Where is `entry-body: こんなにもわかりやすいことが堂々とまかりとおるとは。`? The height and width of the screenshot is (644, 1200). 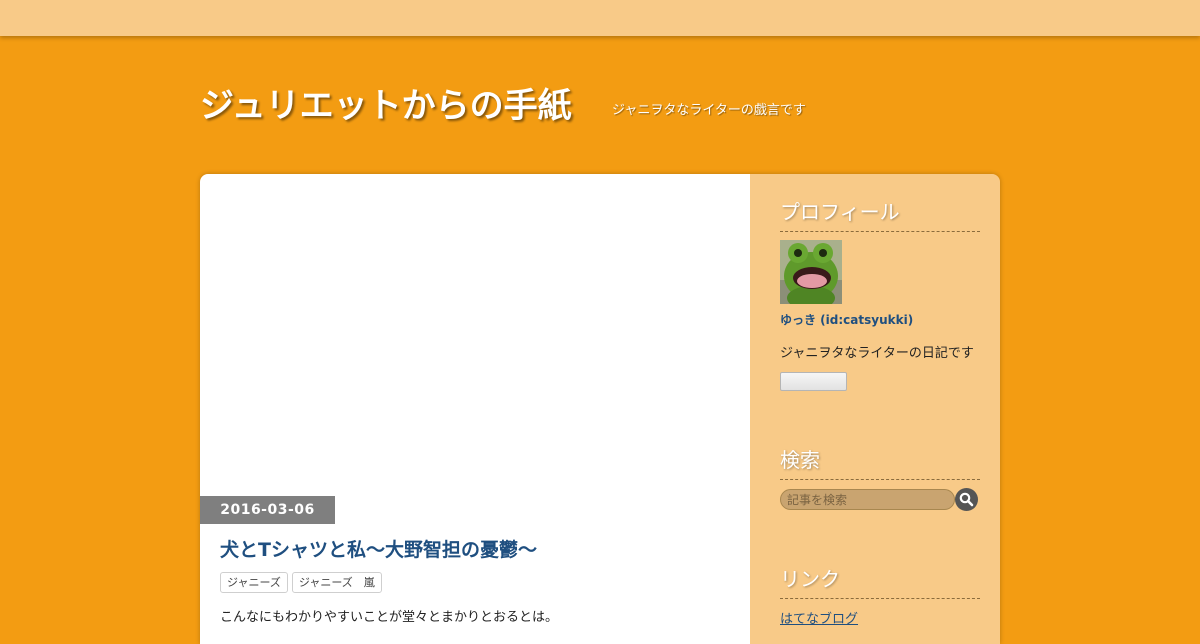
entry-body: こんなにもわかりやすいことが堂々とまかりとおるとは。 is located at coordinates (389, 617).